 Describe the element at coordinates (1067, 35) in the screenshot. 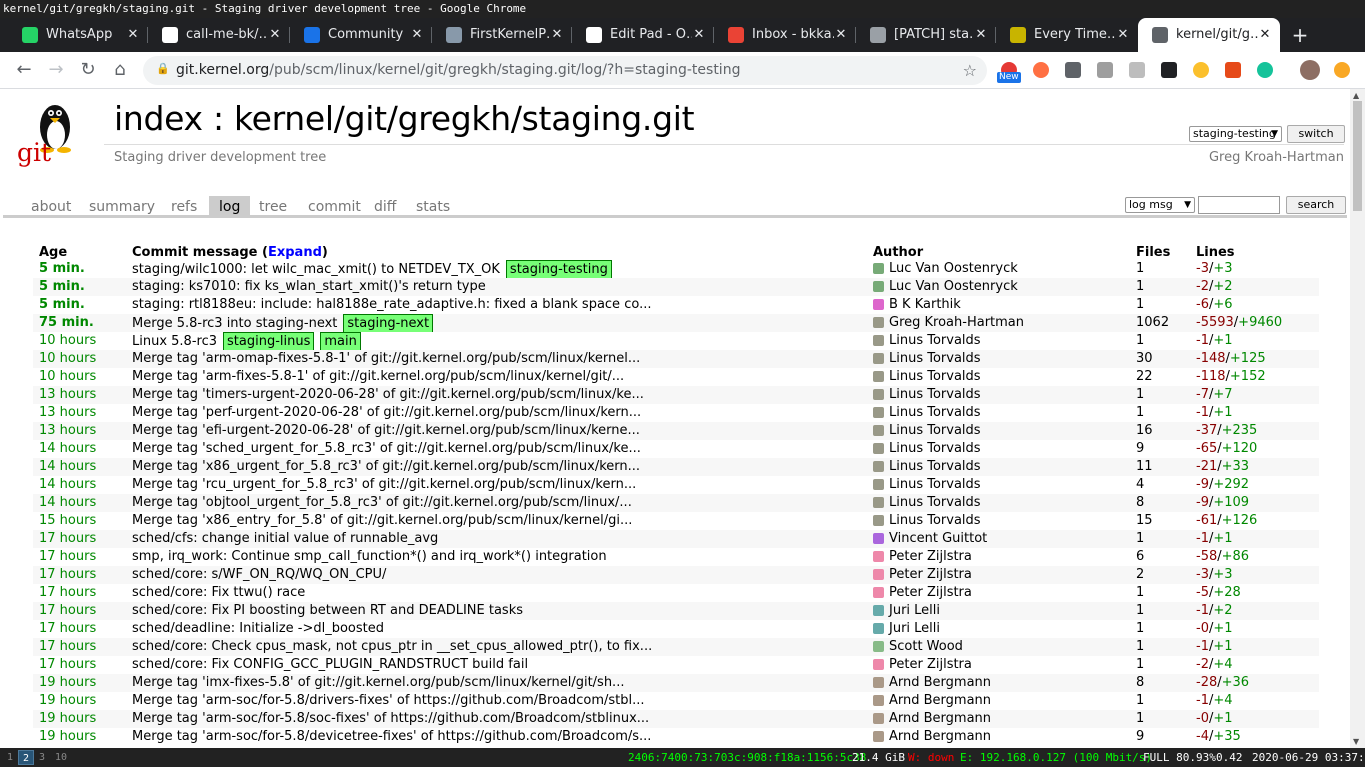

I see `browser-tab: Every Time… ✕` at that location.